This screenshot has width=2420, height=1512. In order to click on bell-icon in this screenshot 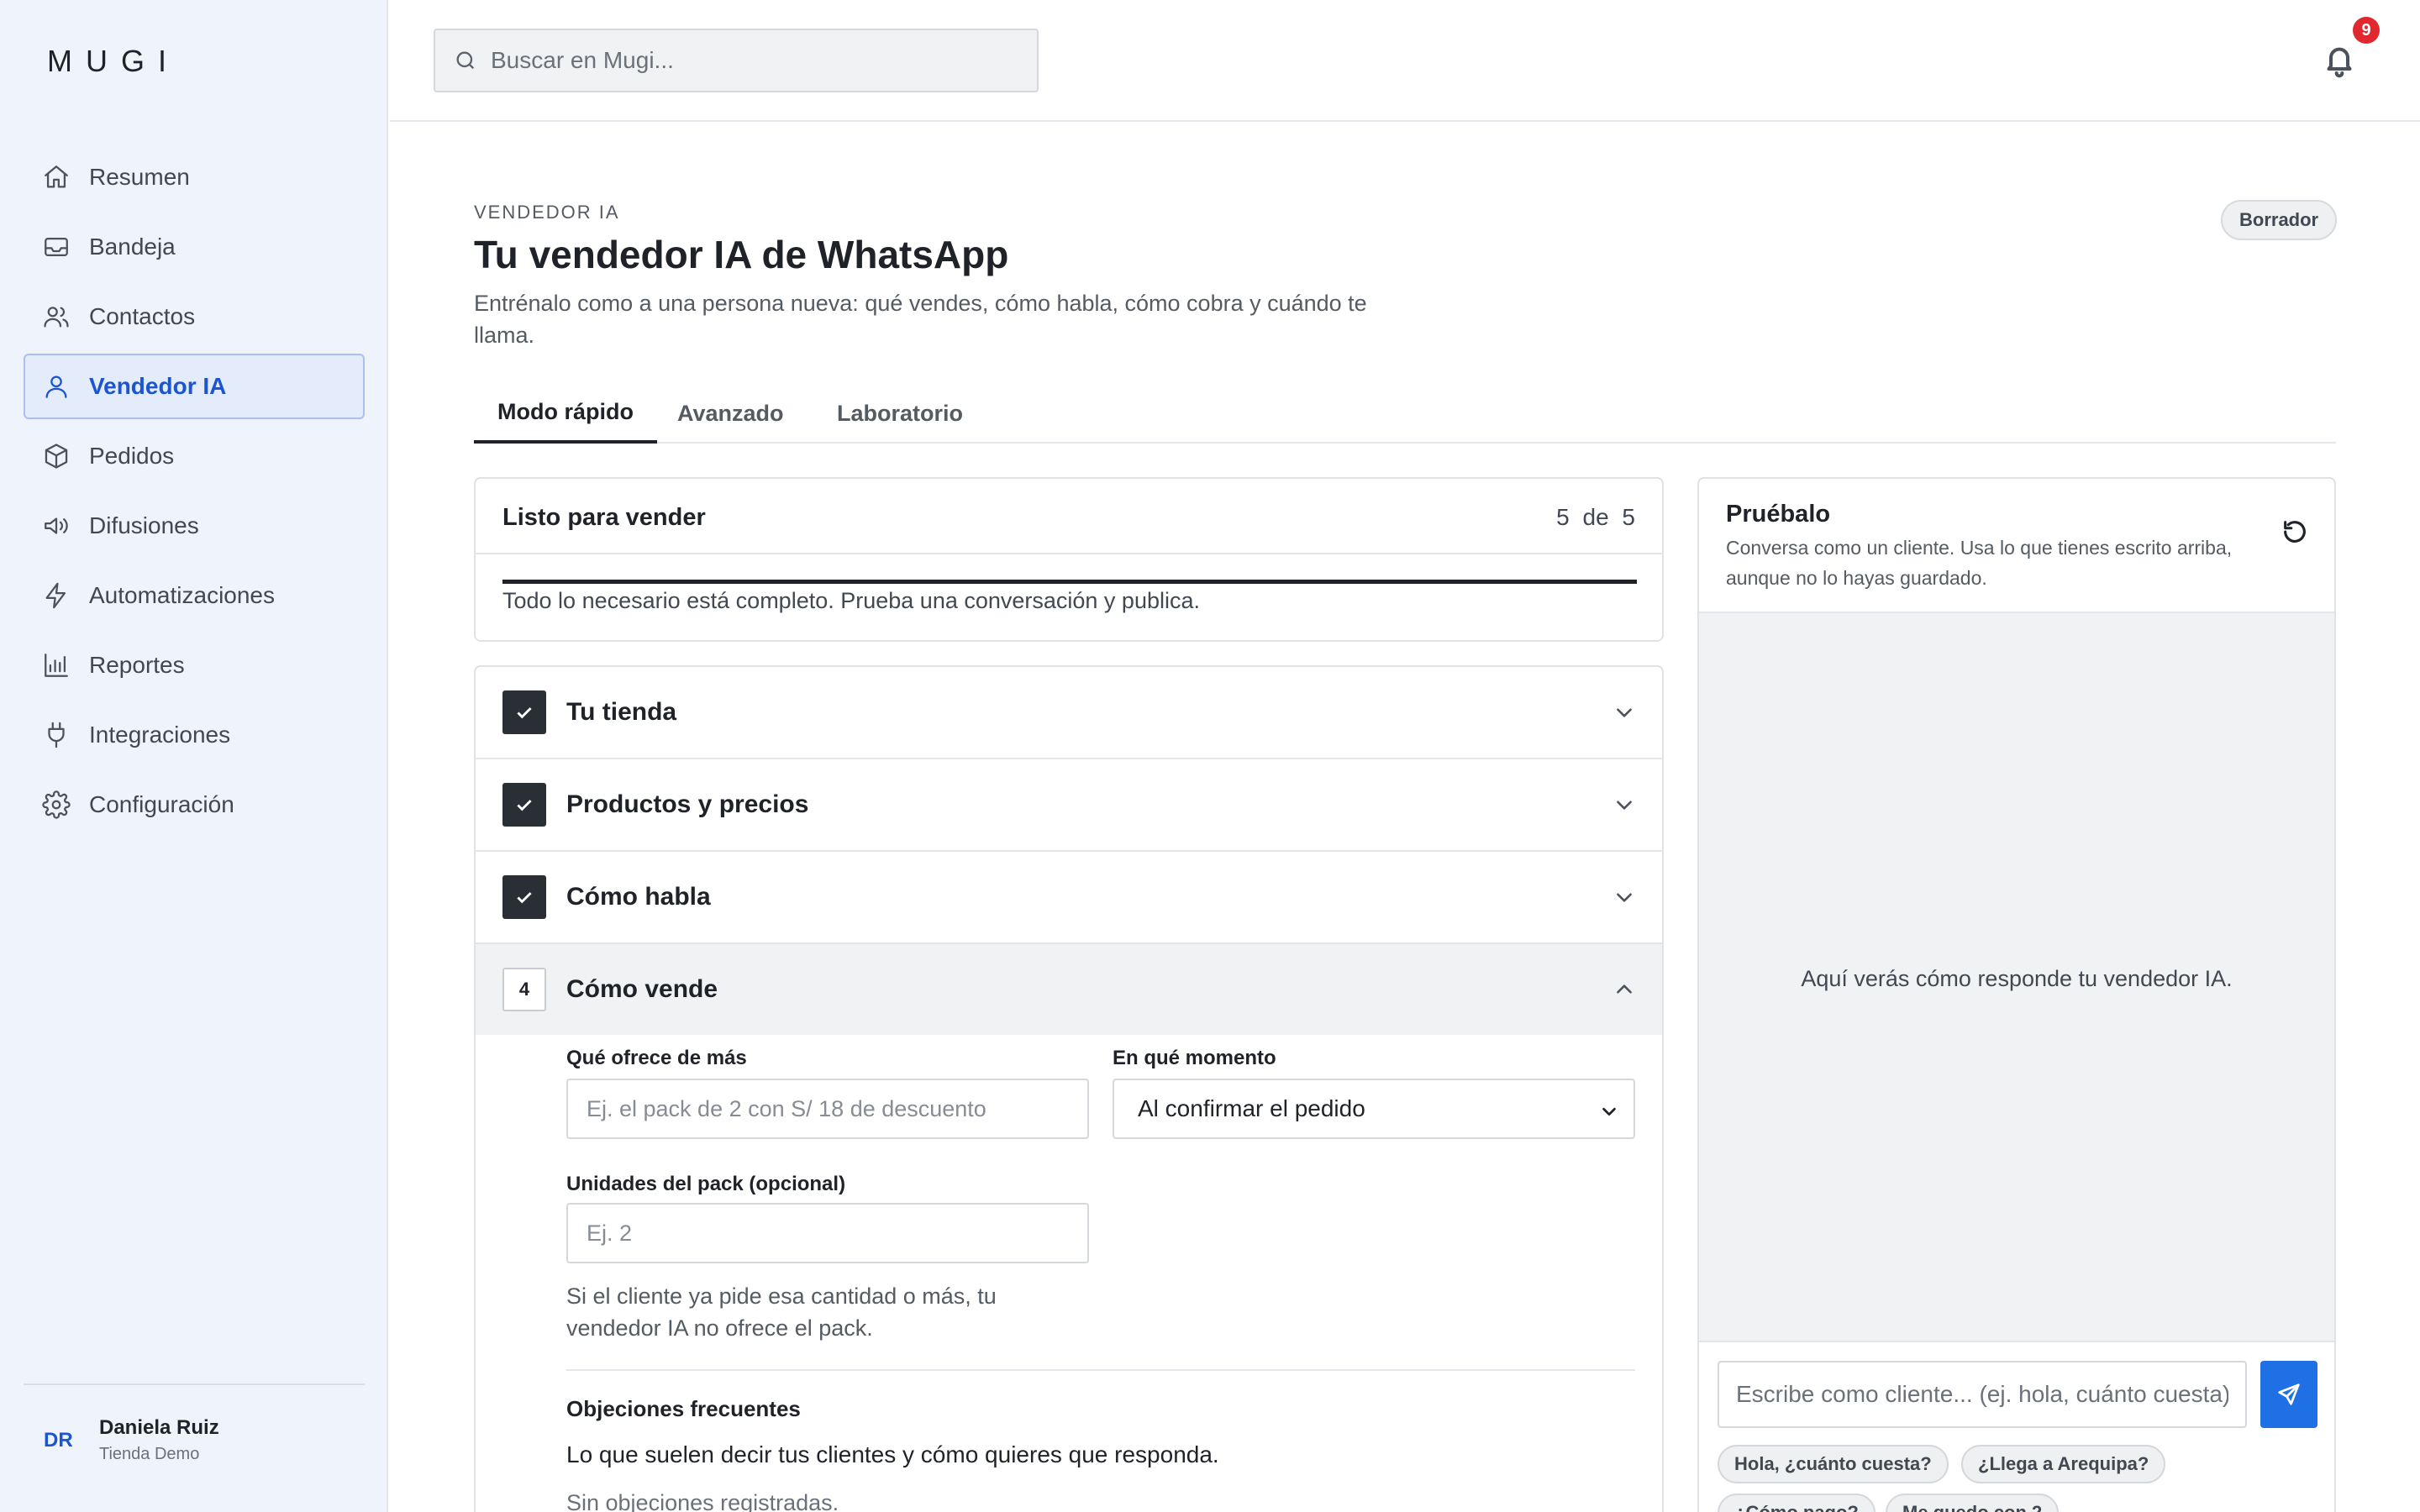, I will do `click(2339, 62)`.